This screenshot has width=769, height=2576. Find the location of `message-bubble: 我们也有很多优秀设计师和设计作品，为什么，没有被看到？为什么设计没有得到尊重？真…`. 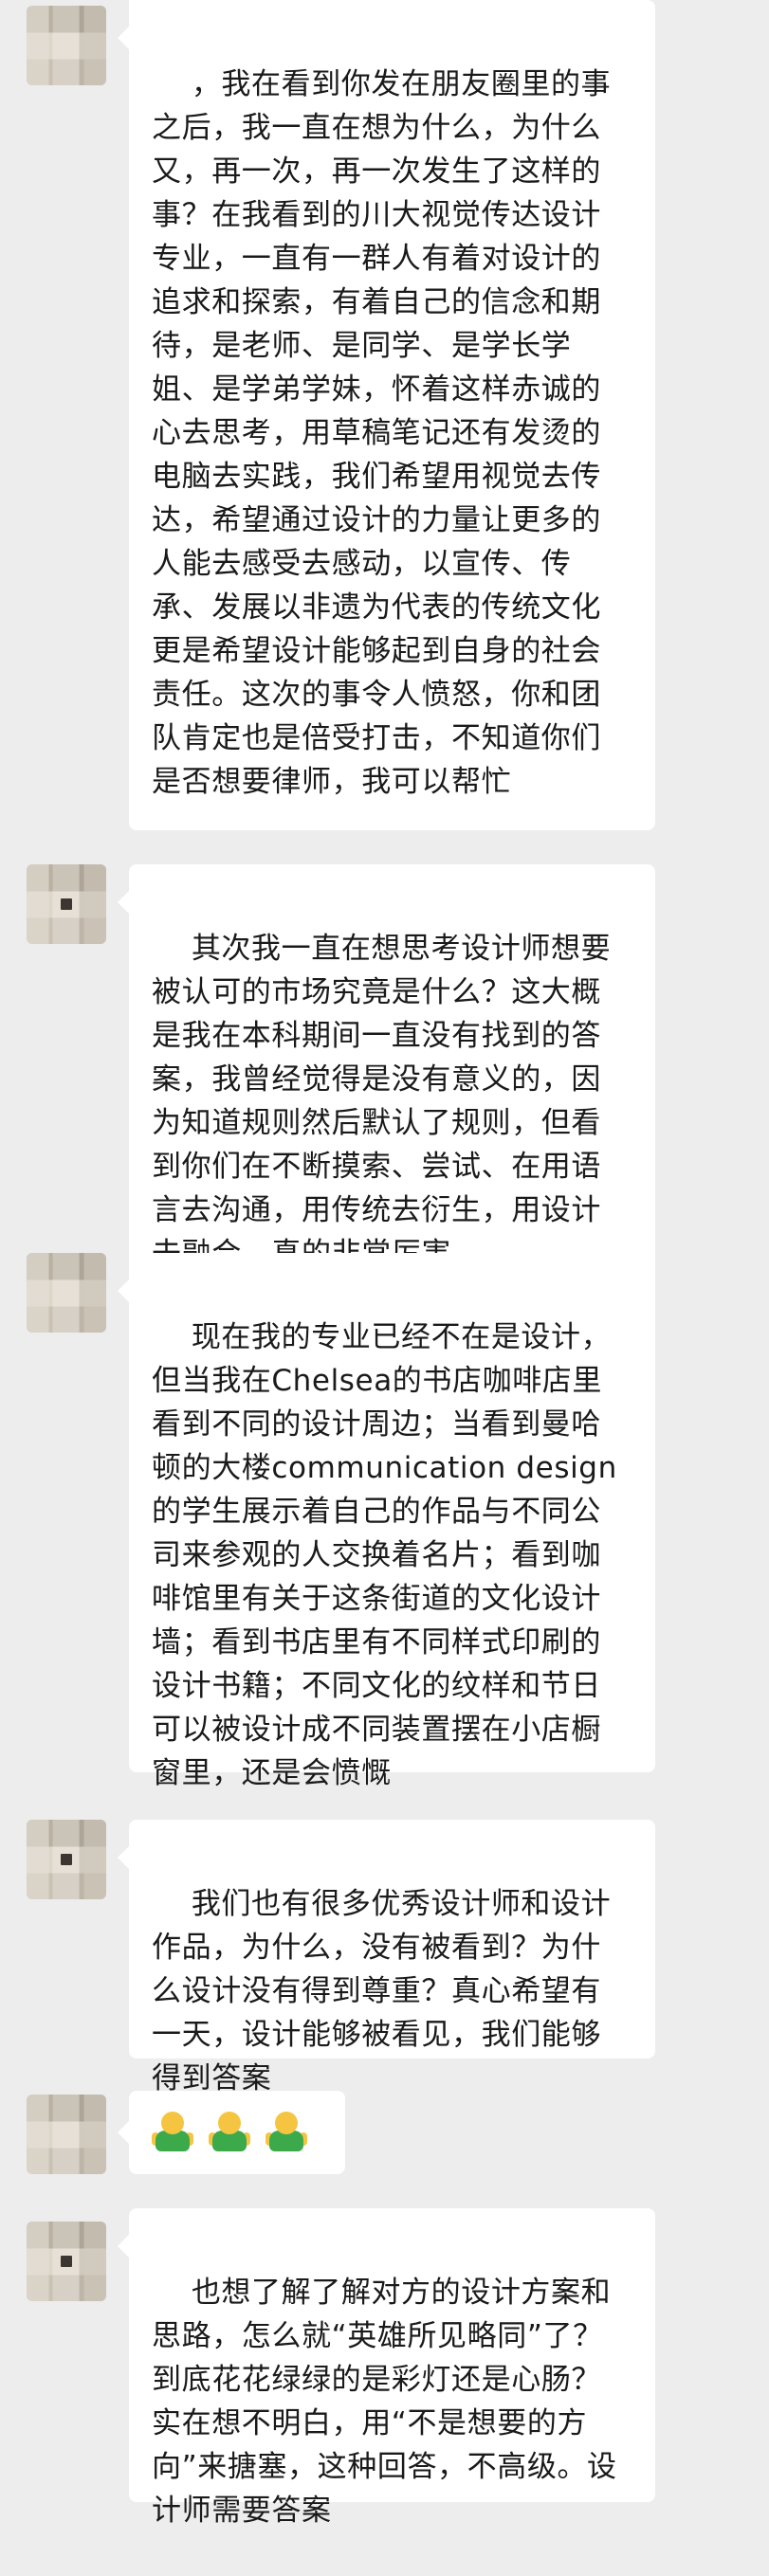

message-bubble: 我们也有很多优秀设计师和设计作品，为什么，没有被看到？为什么设计没有得到尊重？真… is located at coordinates (386, 1957).